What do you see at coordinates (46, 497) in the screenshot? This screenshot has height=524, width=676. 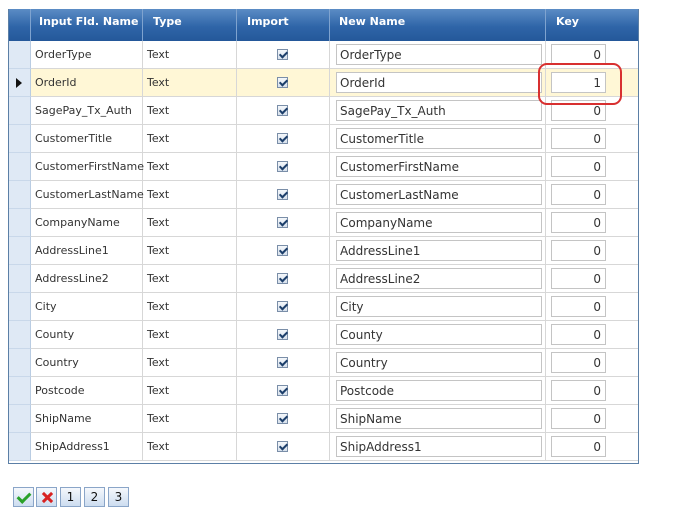 I see `cancel-button` at bounding box center [46, 497].